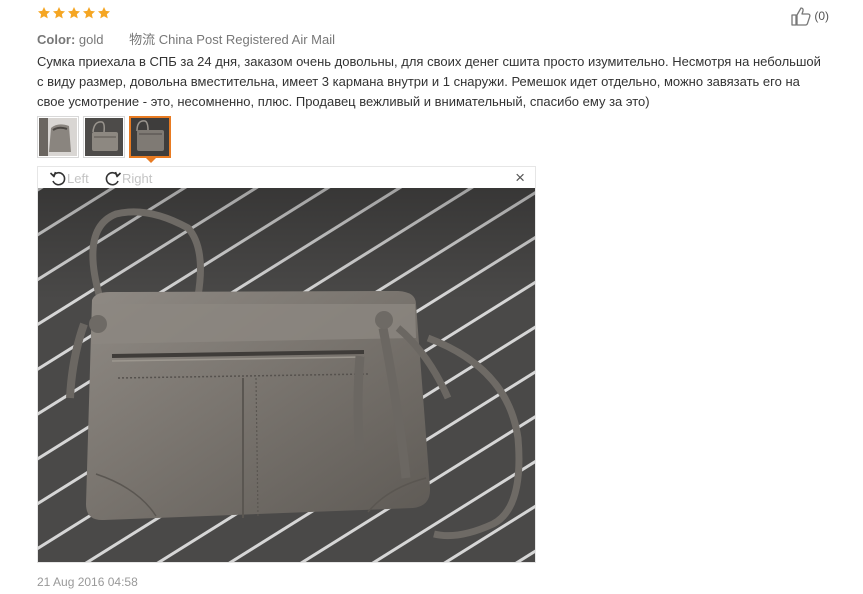 This screenshot has width=863, height=594. Describe the element at coordinates (87, 582) in the screenshot. I see `review-date: 21 Aug 2016 04:58` at that location.